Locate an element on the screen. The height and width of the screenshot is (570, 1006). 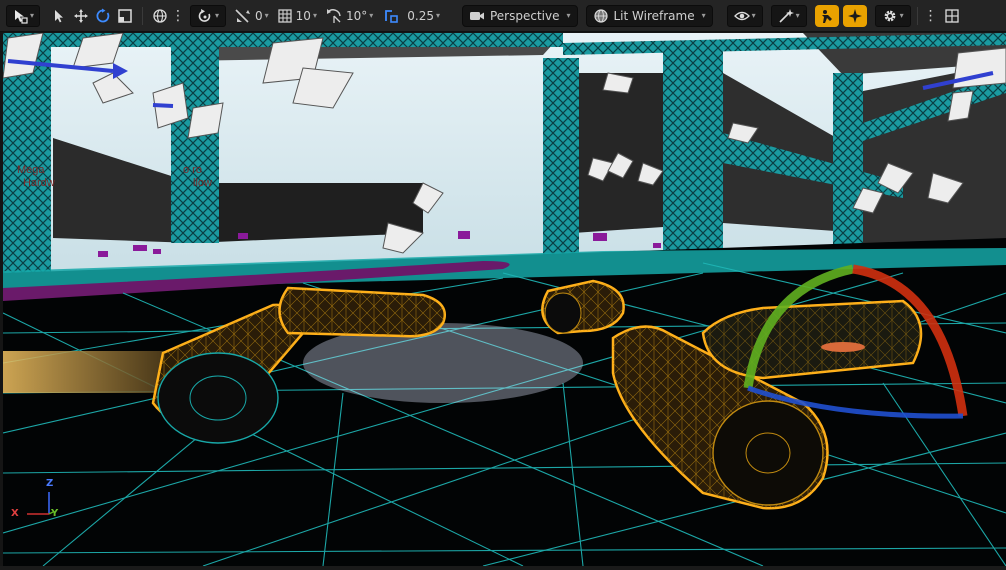
lighting-icon is located at coordinates (600, 15).